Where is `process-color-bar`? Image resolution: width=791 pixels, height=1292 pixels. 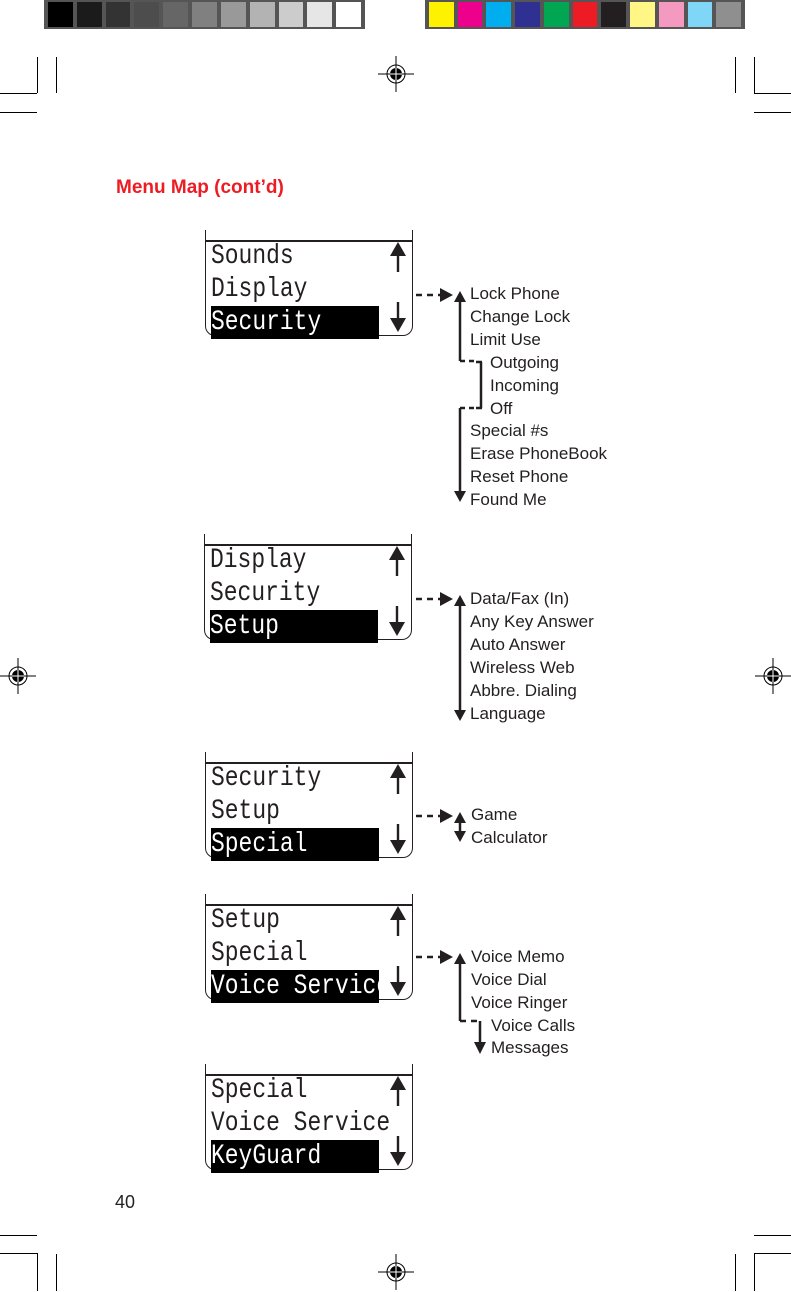 process-color-bar is located at coordinates (585, 14).